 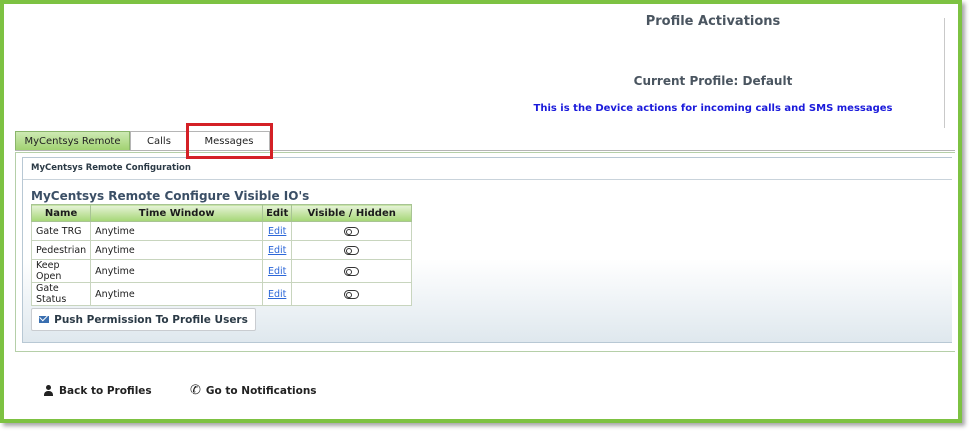 I want to click on tab-calls: Calls, so click(x=159, y=141).